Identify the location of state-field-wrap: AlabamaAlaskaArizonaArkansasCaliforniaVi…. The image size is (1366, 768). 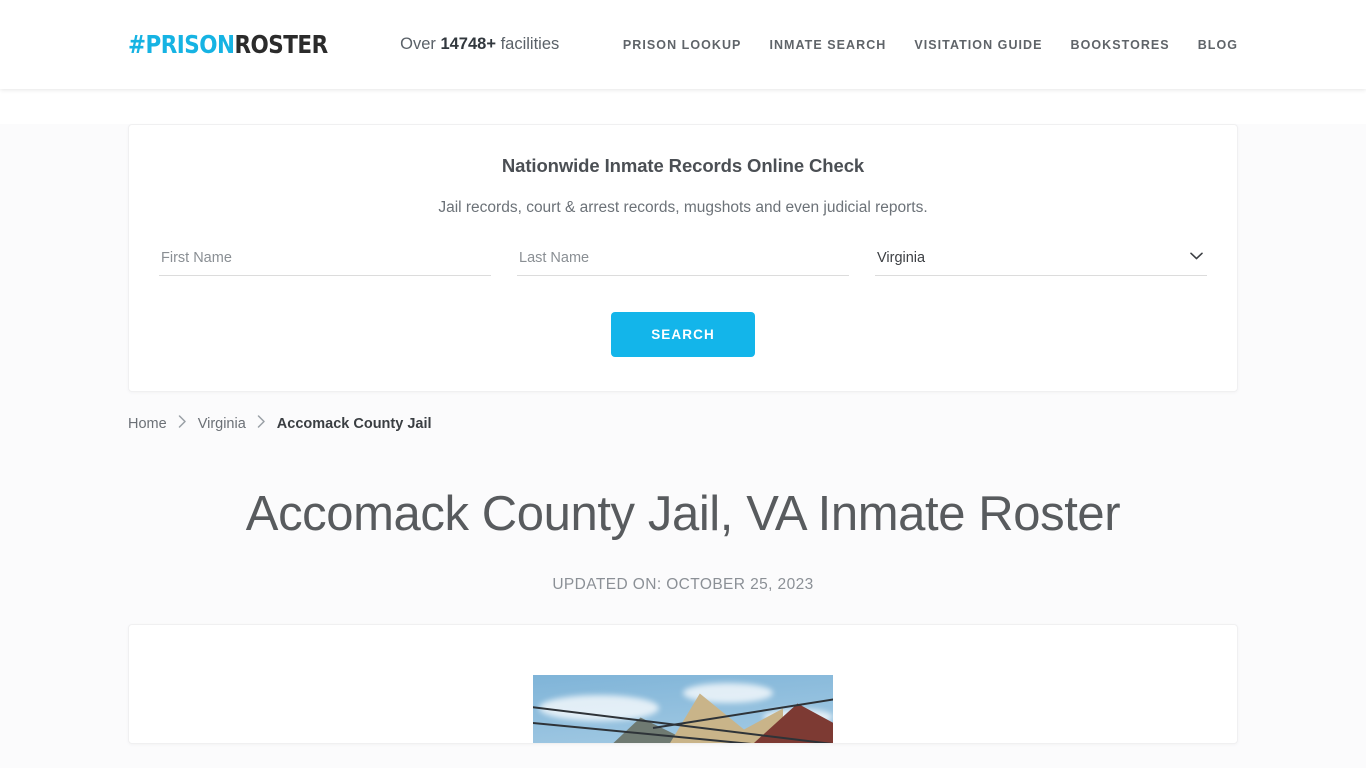
(1041, 261).